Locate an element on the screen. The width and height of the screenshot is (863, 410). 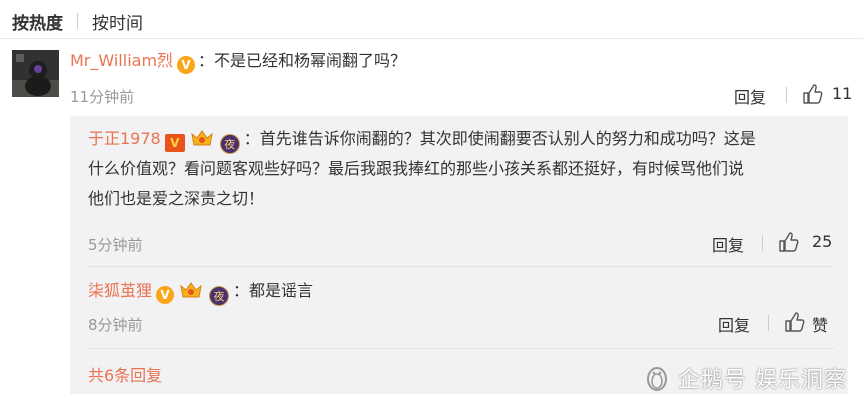
comment-username: Mr_William烈 is located at coordinates (121, 60).